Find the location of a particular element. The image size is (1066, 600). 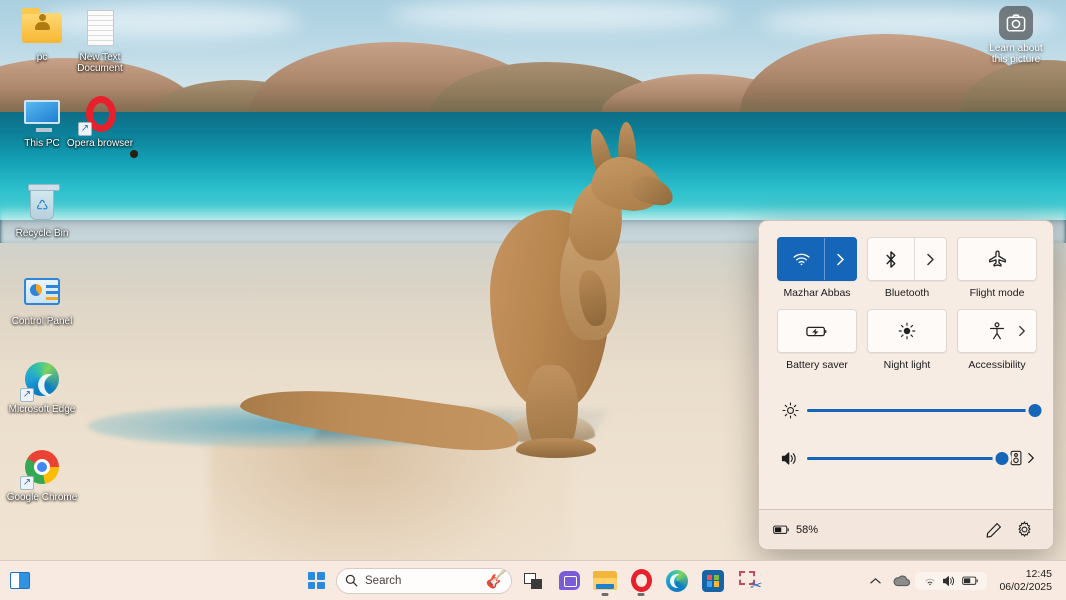

learn-about-picture-button: Learn about this picture is located at coordinates (1016, 35).